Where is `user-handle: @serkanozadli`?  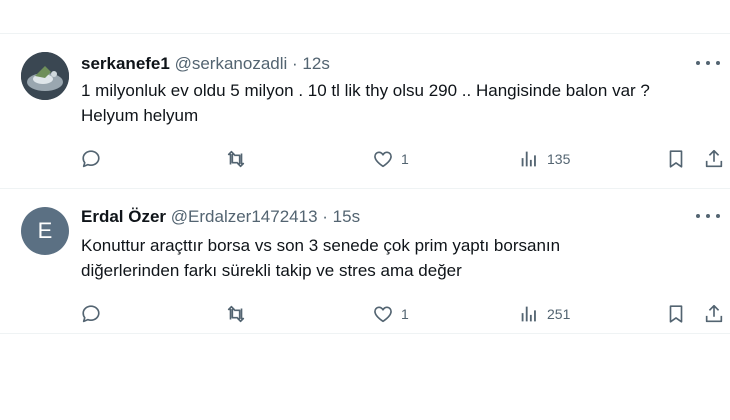 user-handle: @serkanozadli is located at coordinates (231, 63).